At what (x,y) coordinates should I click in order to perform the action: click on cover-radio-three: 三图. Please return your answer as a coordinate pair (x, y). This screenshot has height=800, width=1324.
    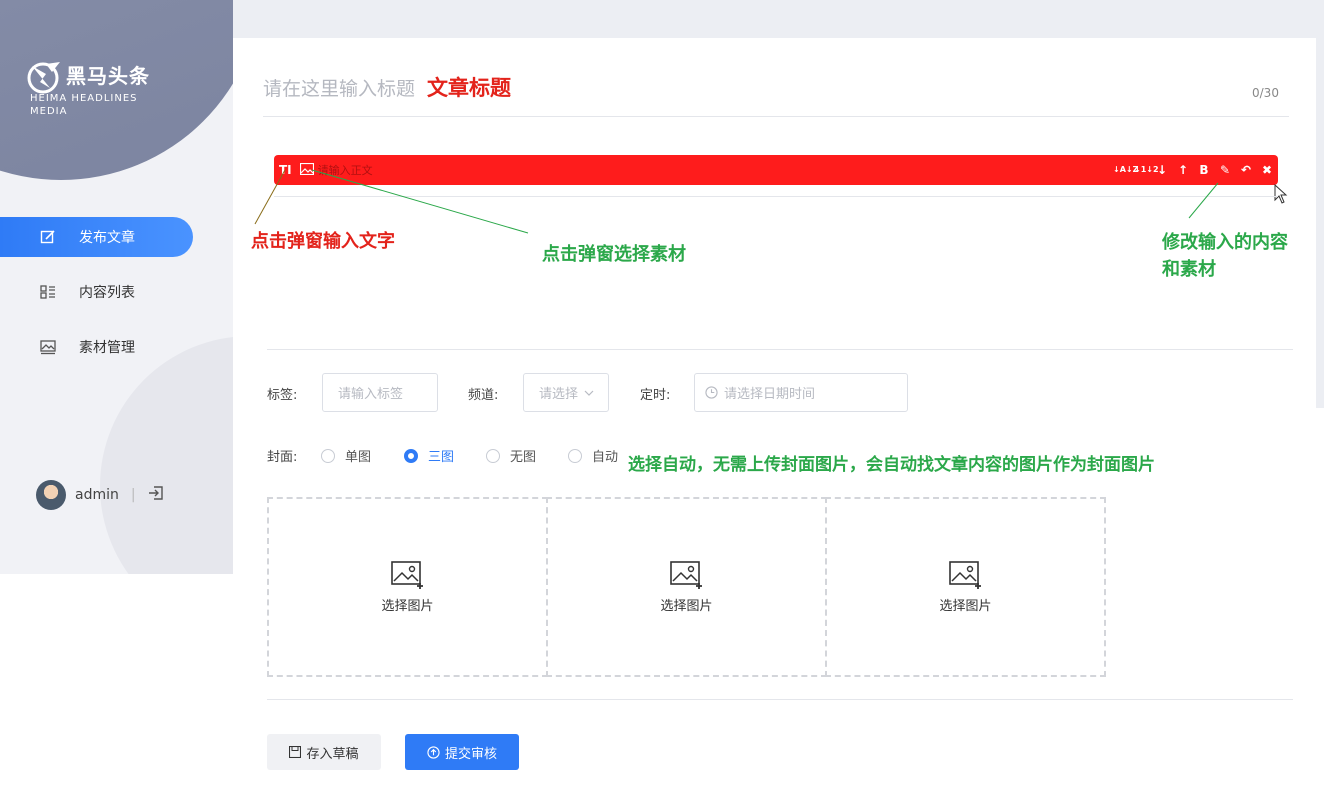
    Looking at the image, I should click on (429, 455).